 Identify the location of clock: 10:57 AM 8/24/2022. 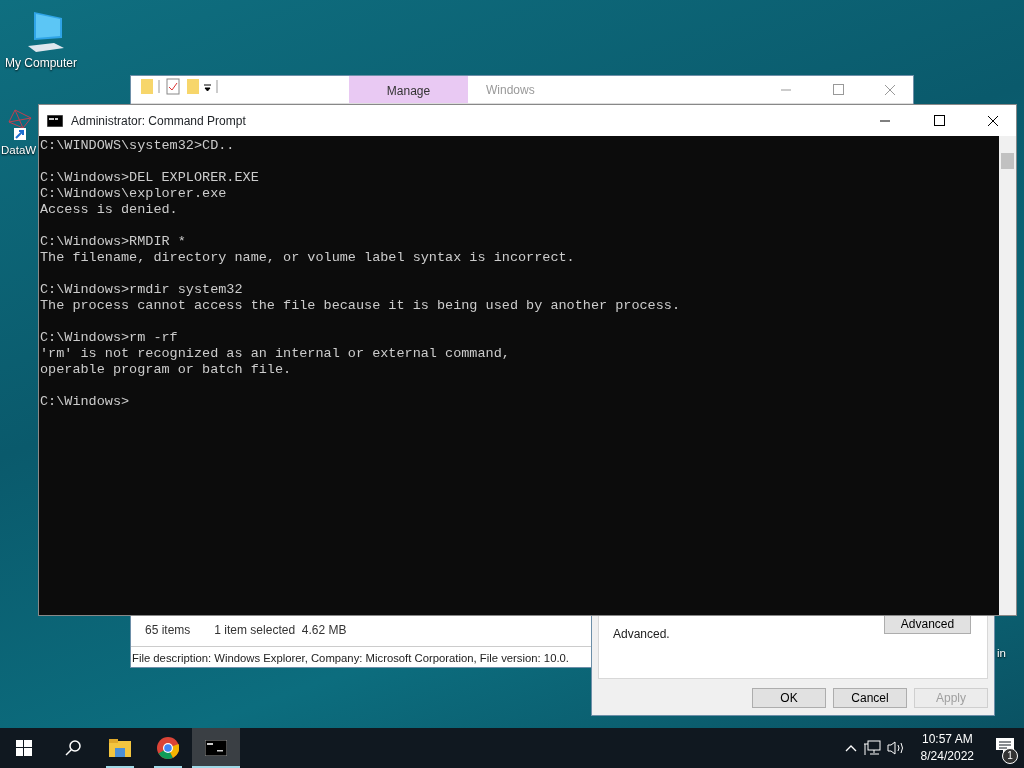
(947, 748).